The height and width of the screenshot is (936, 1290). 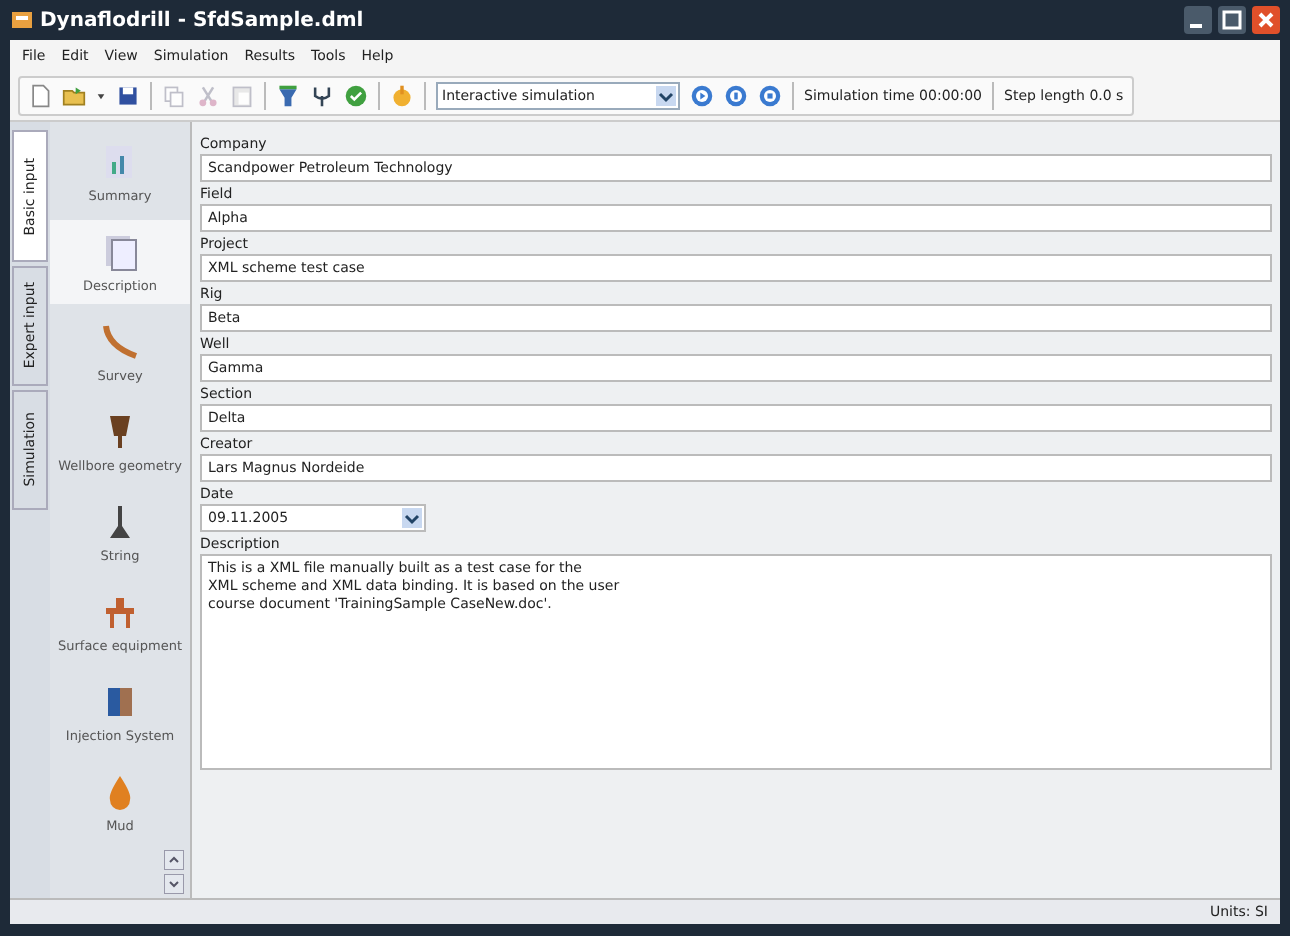 What do you see at coordinates (40, 96) in the screenshot?
I see `new-file-icon` at bounding box center [40, 96].